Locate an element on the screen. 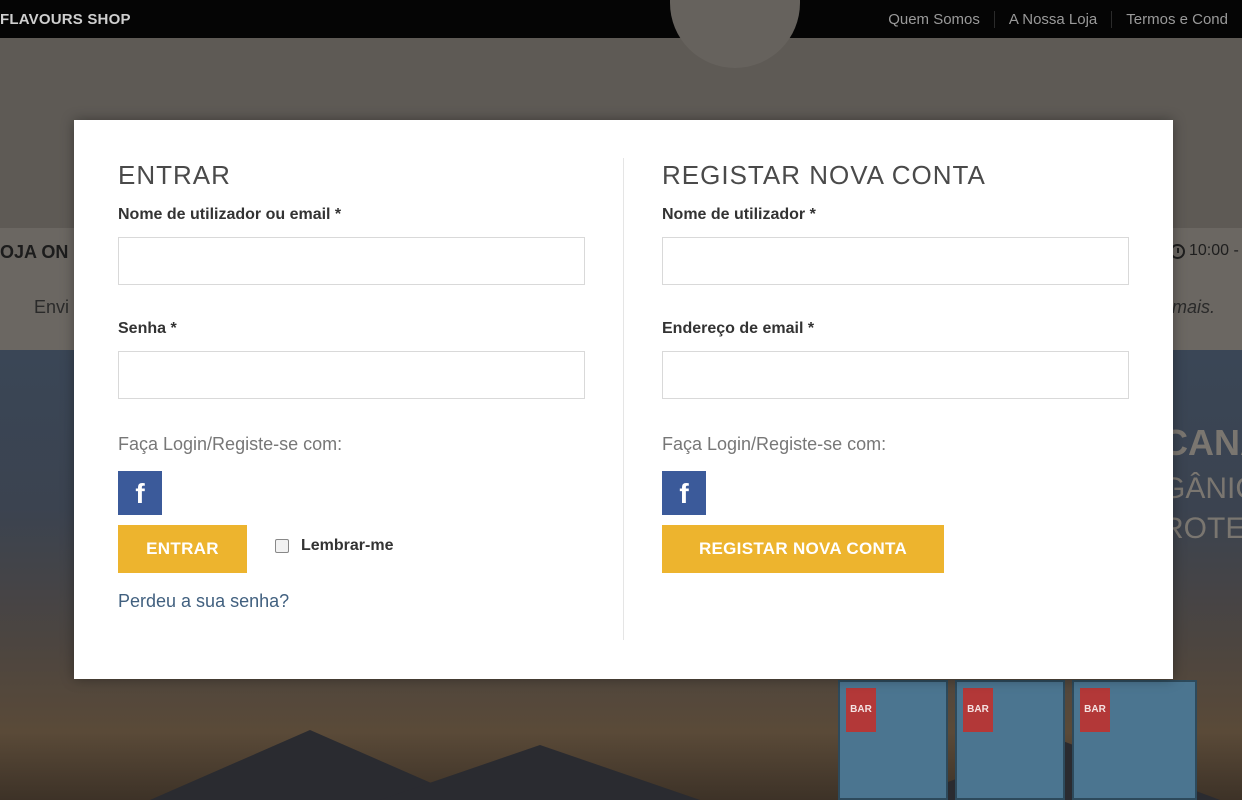 This screenshot has height=800, width=1242. nav-link-a-nossa-loja: A Nossa Loja is located at coordinates (1052, 19).